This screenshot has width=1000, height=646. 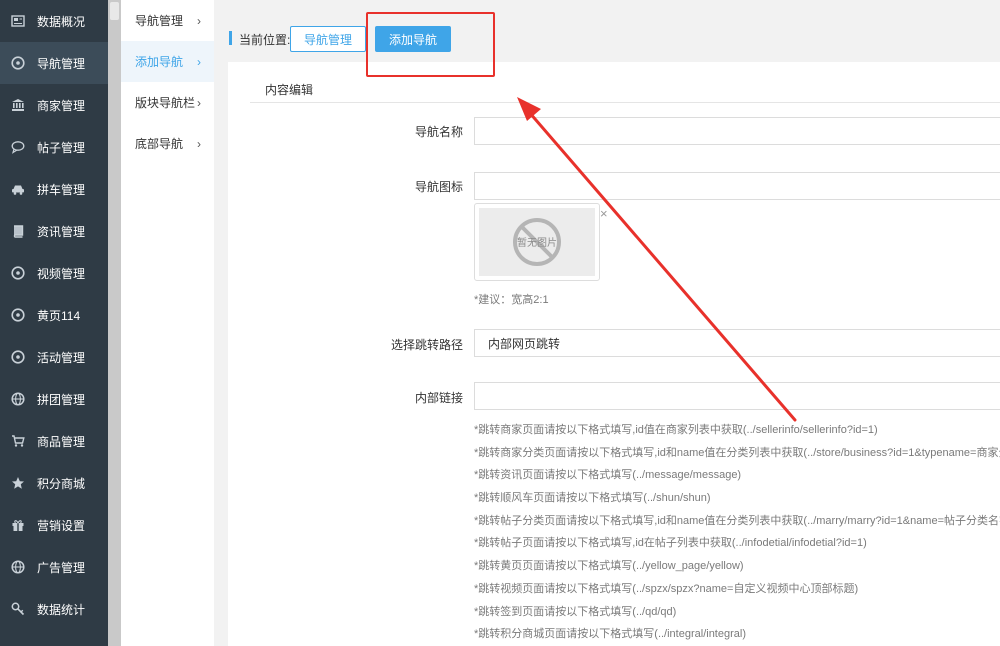 I want to click on key-icon, so click(x=18, y=609).